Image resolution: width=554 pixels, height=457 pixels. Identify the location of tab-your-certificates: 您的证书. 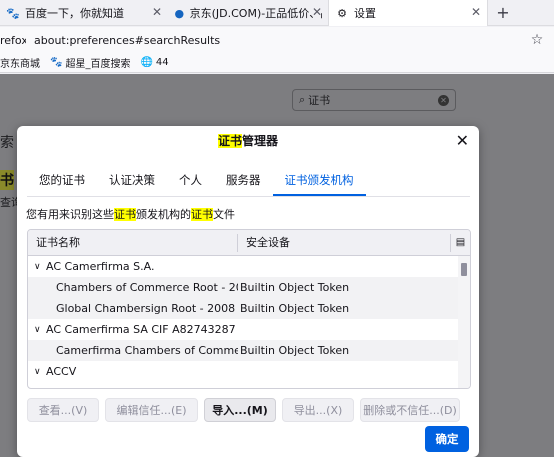
(62, 181).